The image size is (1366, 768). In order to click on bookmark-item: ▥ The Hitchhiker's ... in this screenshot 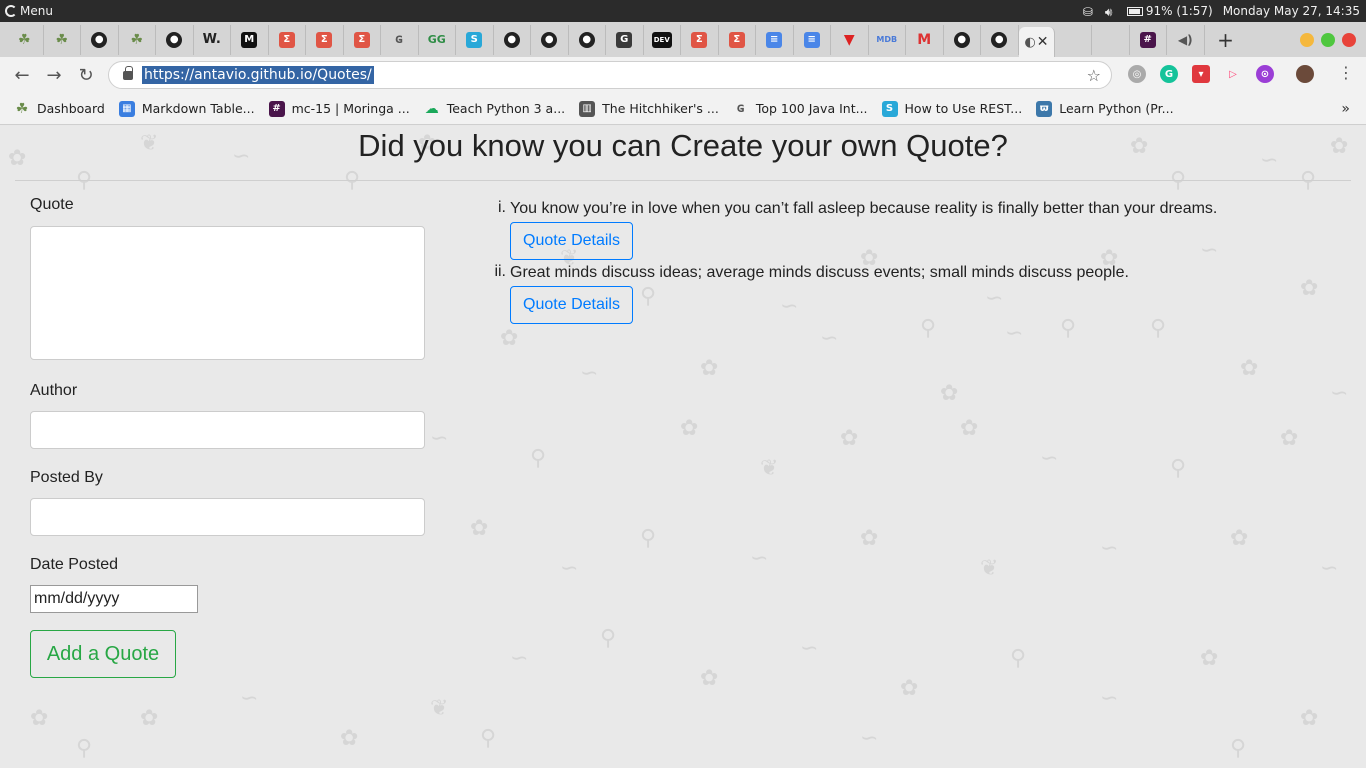, I will do `click(649, 108)`.